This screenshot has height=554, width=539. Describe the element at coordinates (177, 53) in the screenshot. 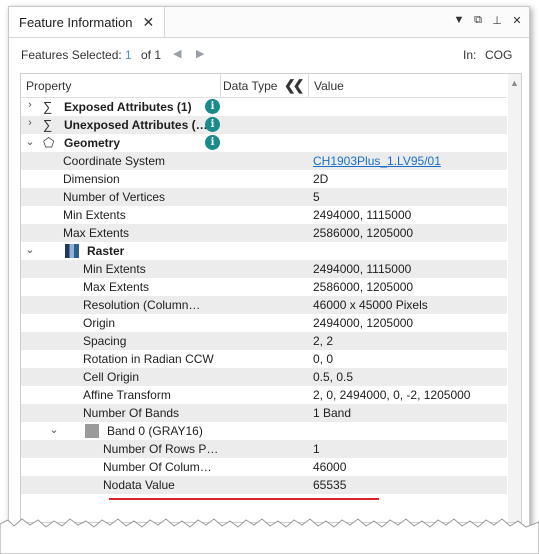

I see `previous-feature-icon: ◀` at that location.